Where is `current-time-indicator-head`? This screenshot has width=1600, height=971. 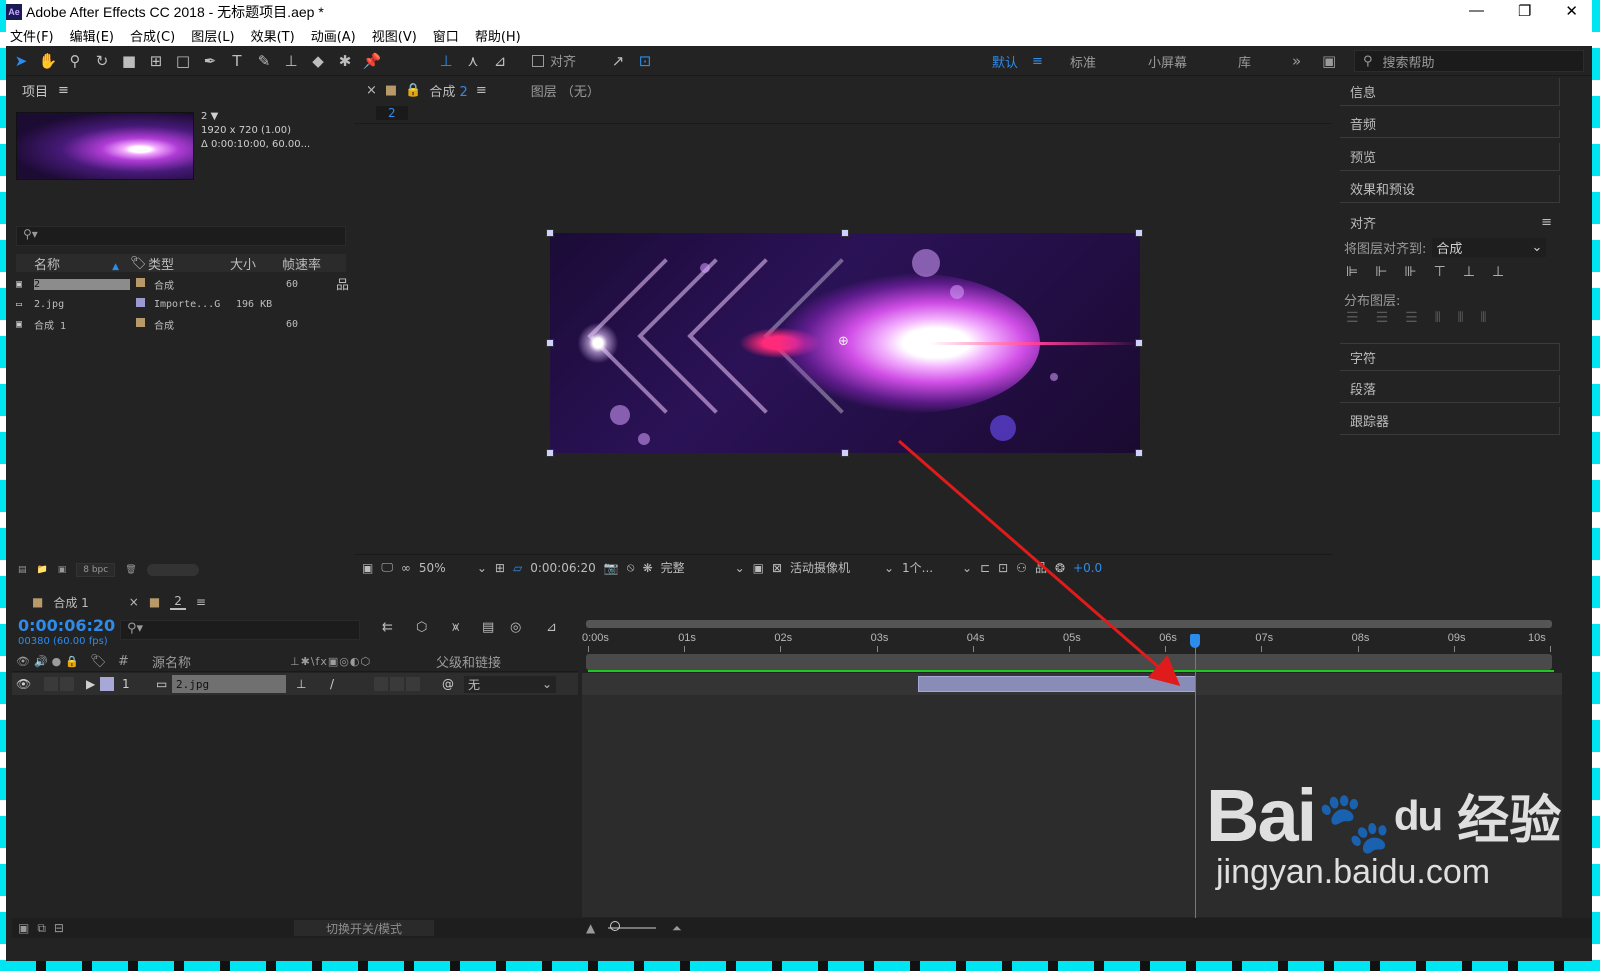 current-time-indicator-head is located at coordinates (1195, 641).